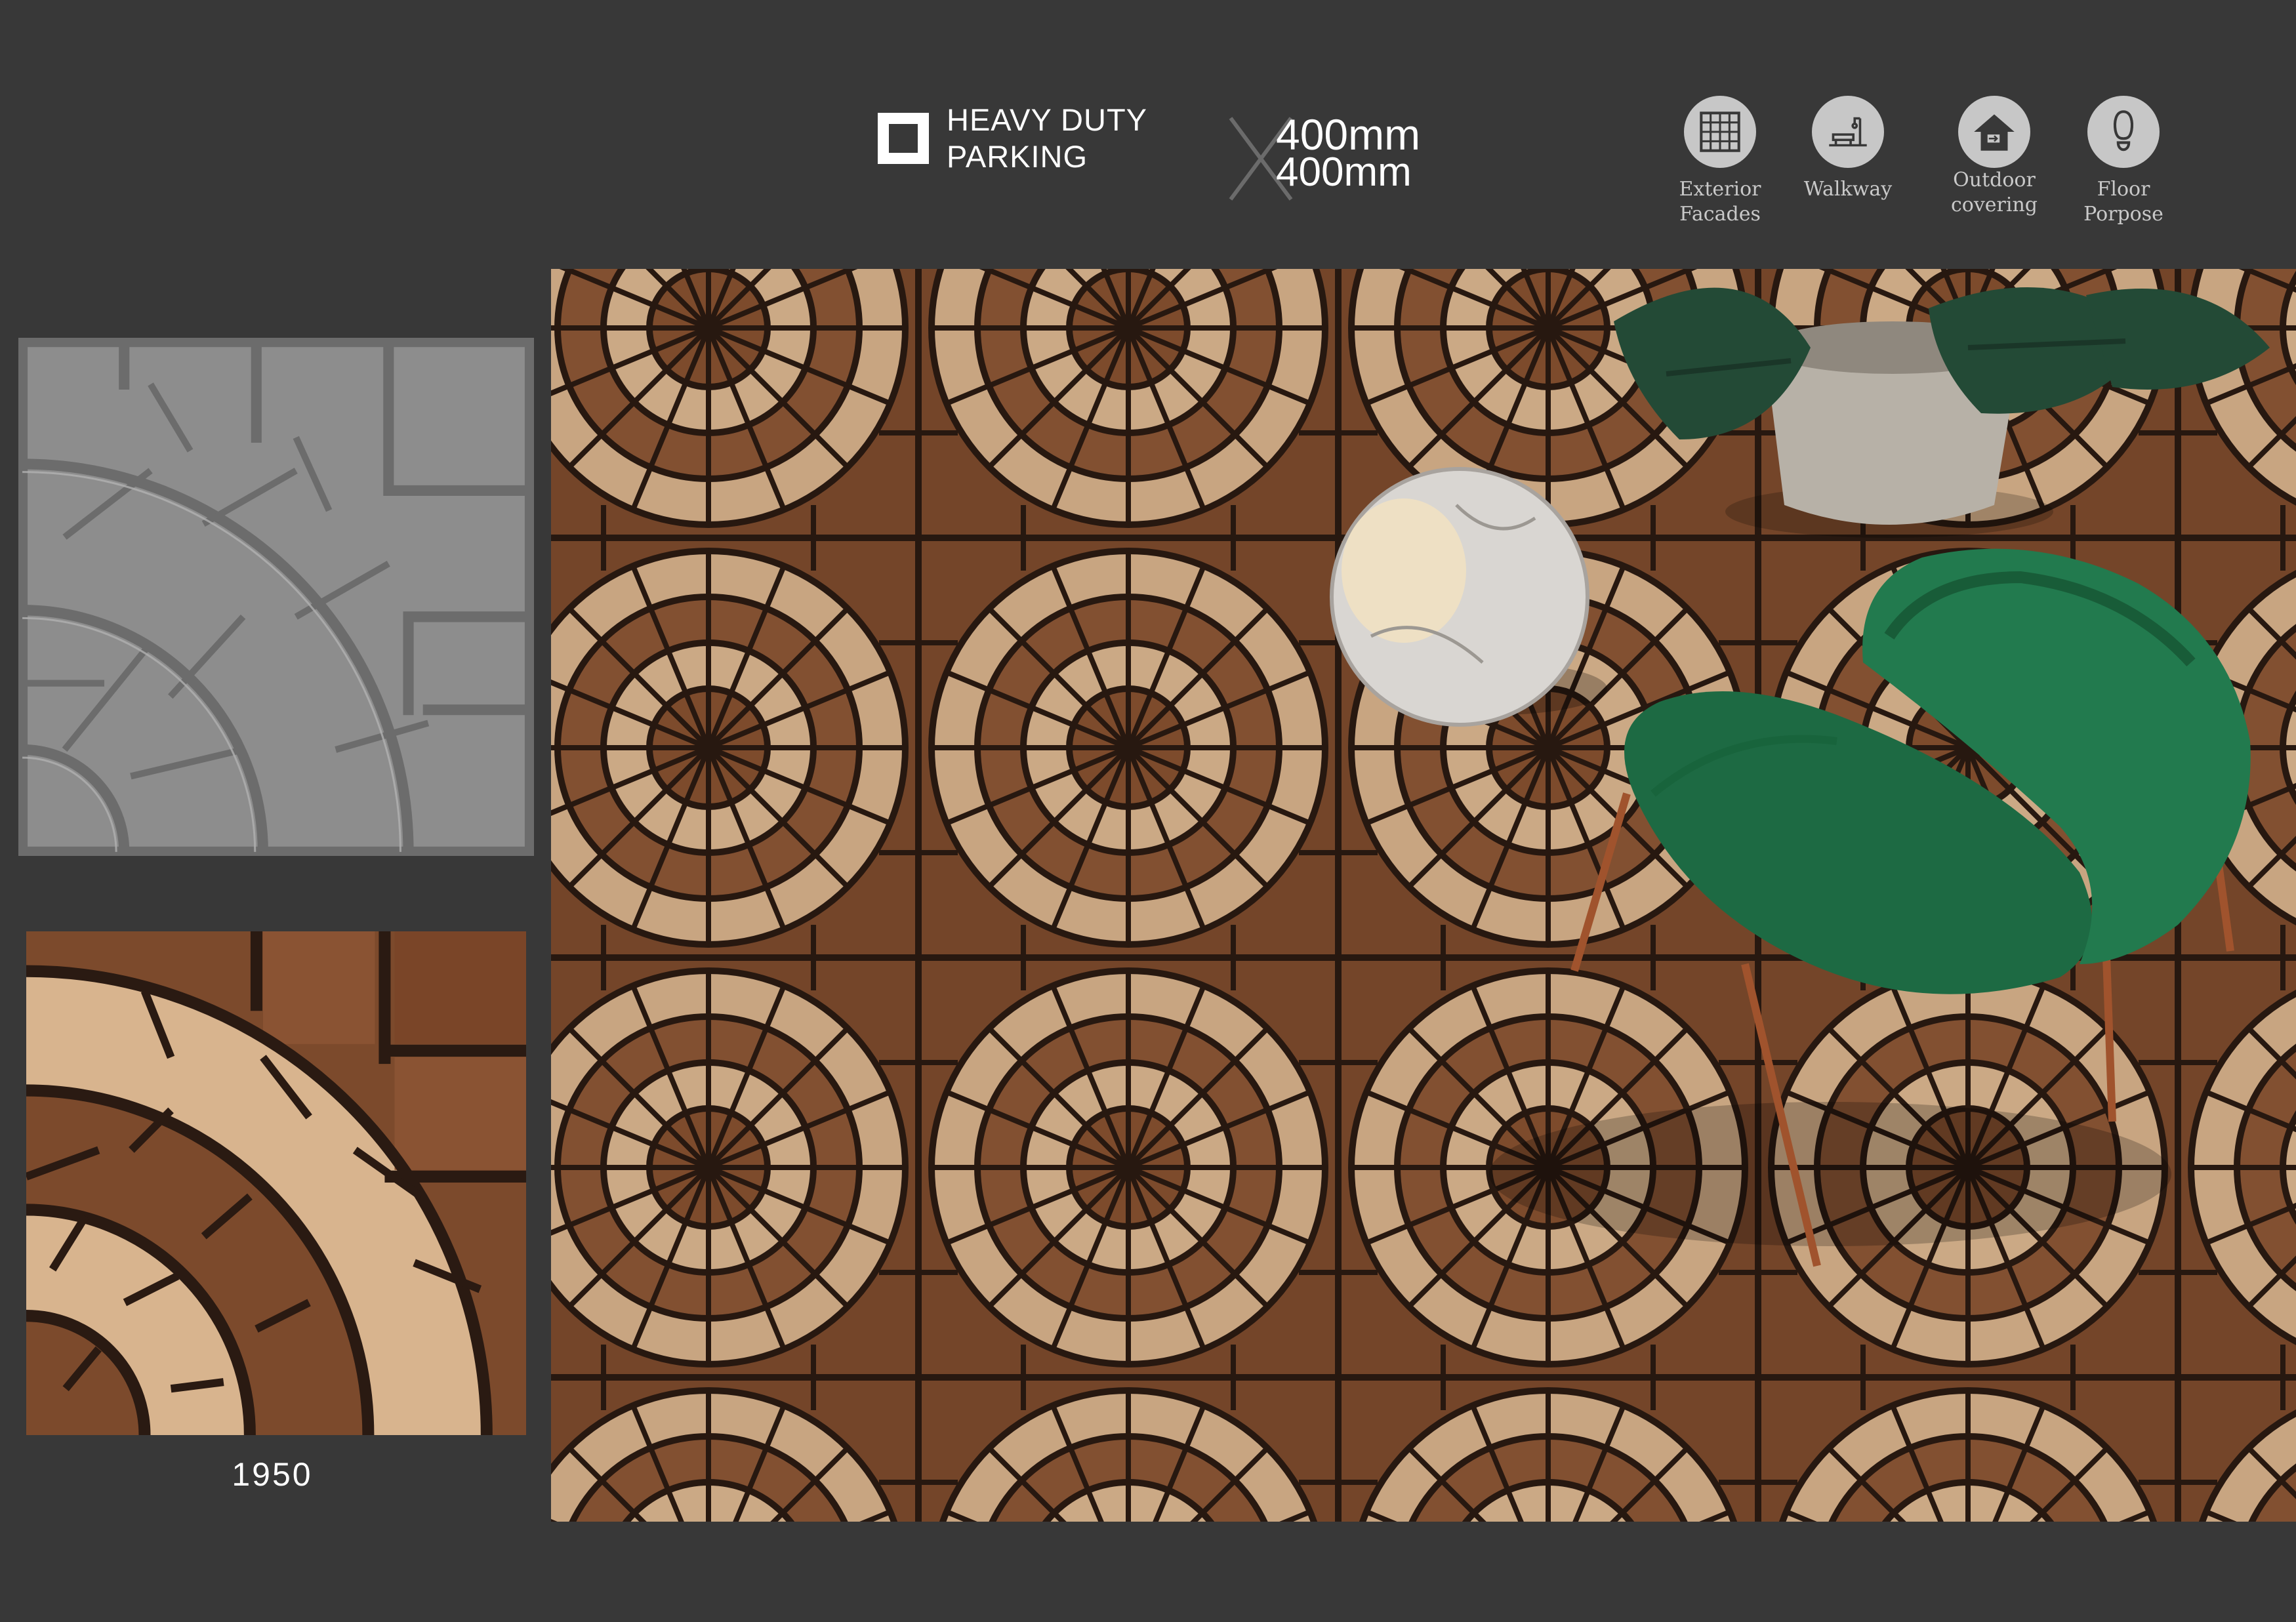 Image resolution: width=2296 pixels, height=1622 pixels. Describe the element at coordinates (2123, 215) in the screenshot. I see `application-label-2: Porpose` at that location.